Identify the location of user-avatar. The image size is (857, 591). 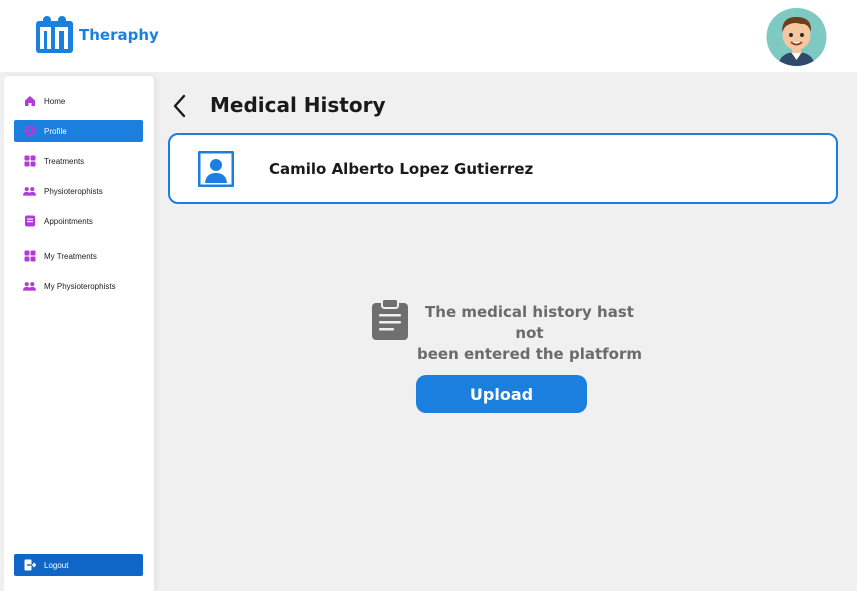
(796, 37).